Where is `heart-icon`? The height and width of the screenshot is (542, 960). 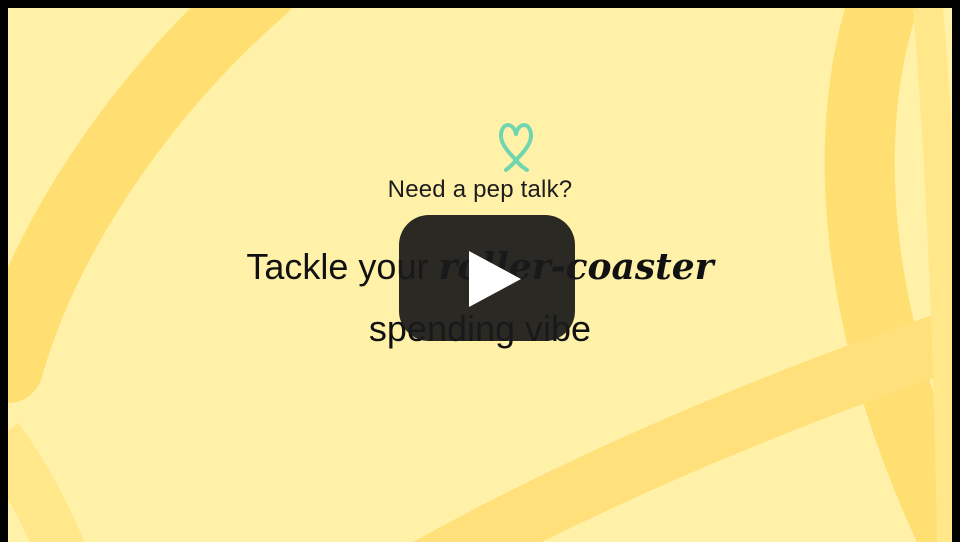
heart-icon is located at coordinates (516, 147).